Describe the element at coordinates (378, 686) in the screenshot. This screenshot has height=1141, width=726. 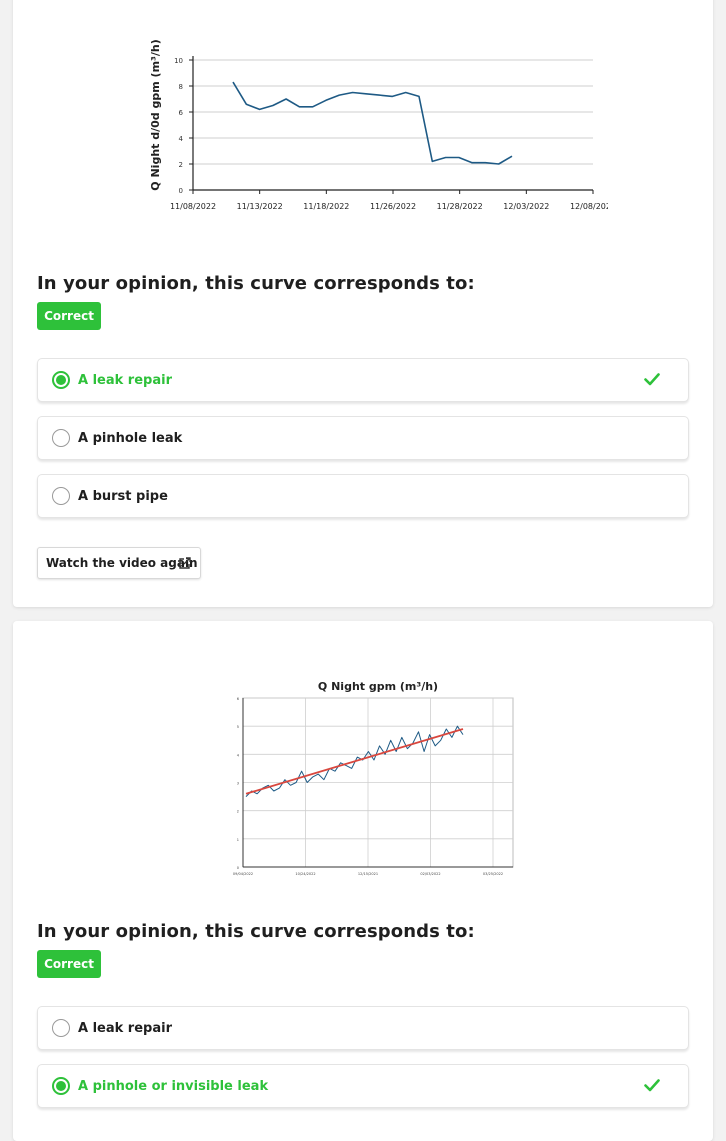
I see `chart-title: Q Night gpm (m³/h)` at that location.